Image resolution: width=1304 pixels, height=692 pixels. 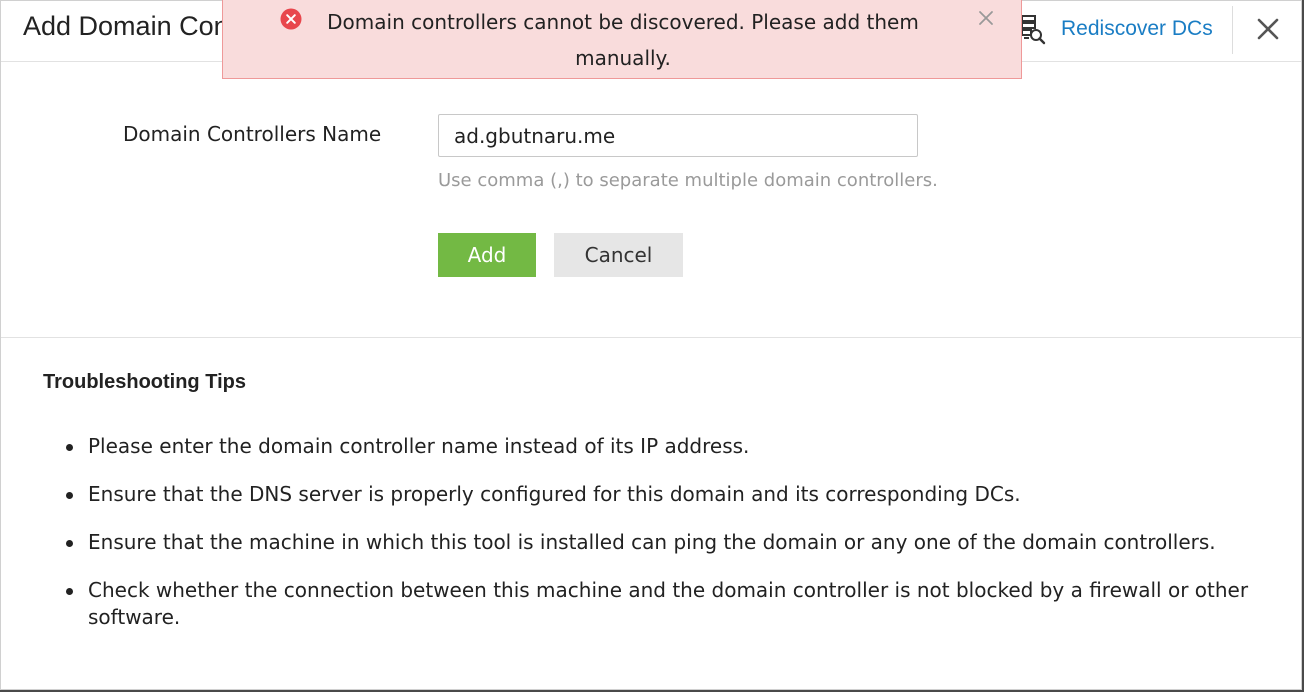 I want to click on cancel-button: Cancel, so click(x=618, y=255).